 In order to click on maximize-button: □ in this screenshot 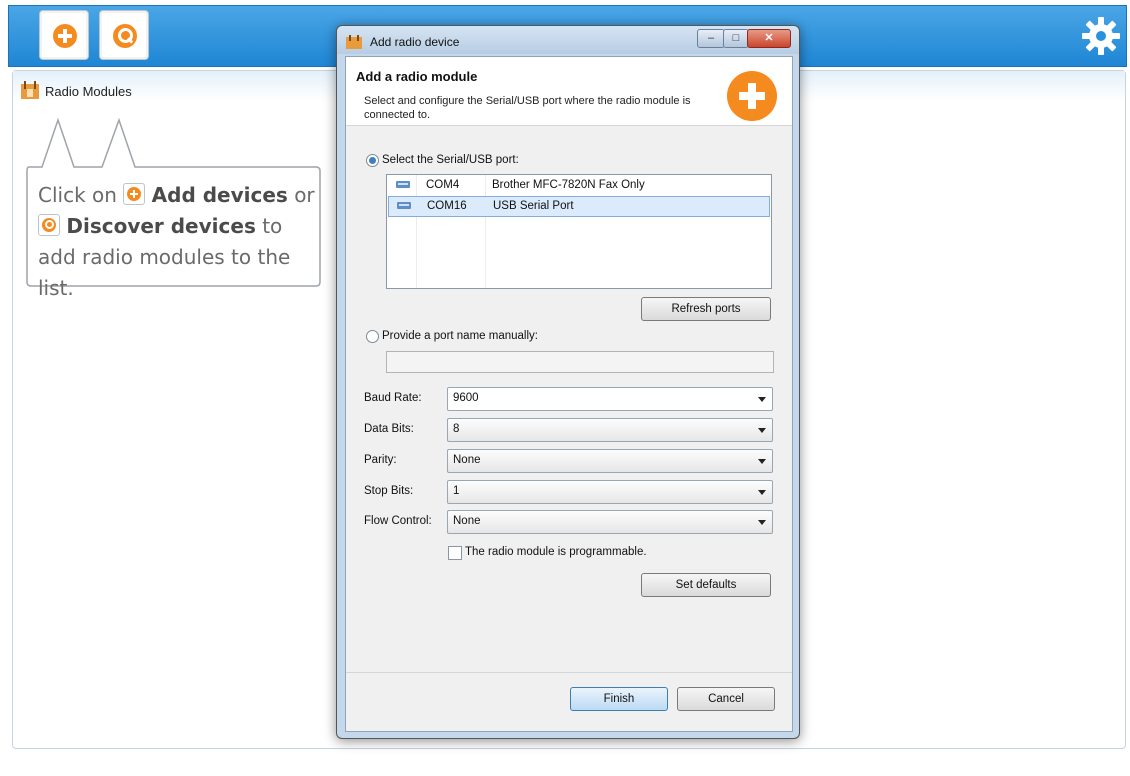, I will do `click(736, 38)`.